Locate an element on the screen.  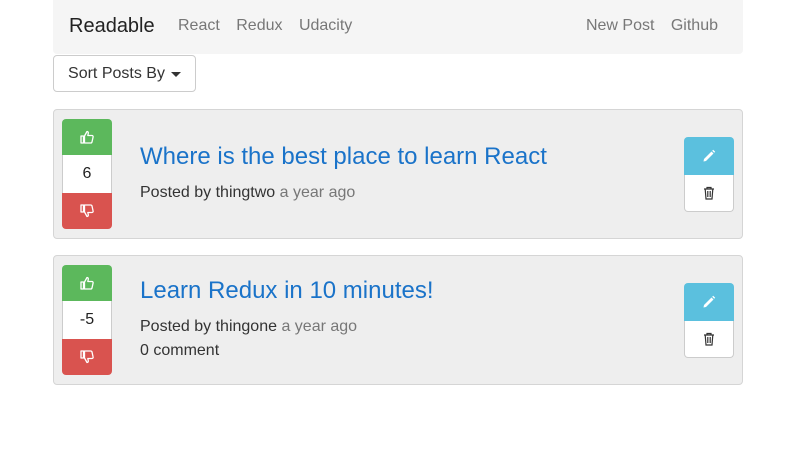
post-title-link: Where is the best place to learn React is located at coordinates (343, 157).